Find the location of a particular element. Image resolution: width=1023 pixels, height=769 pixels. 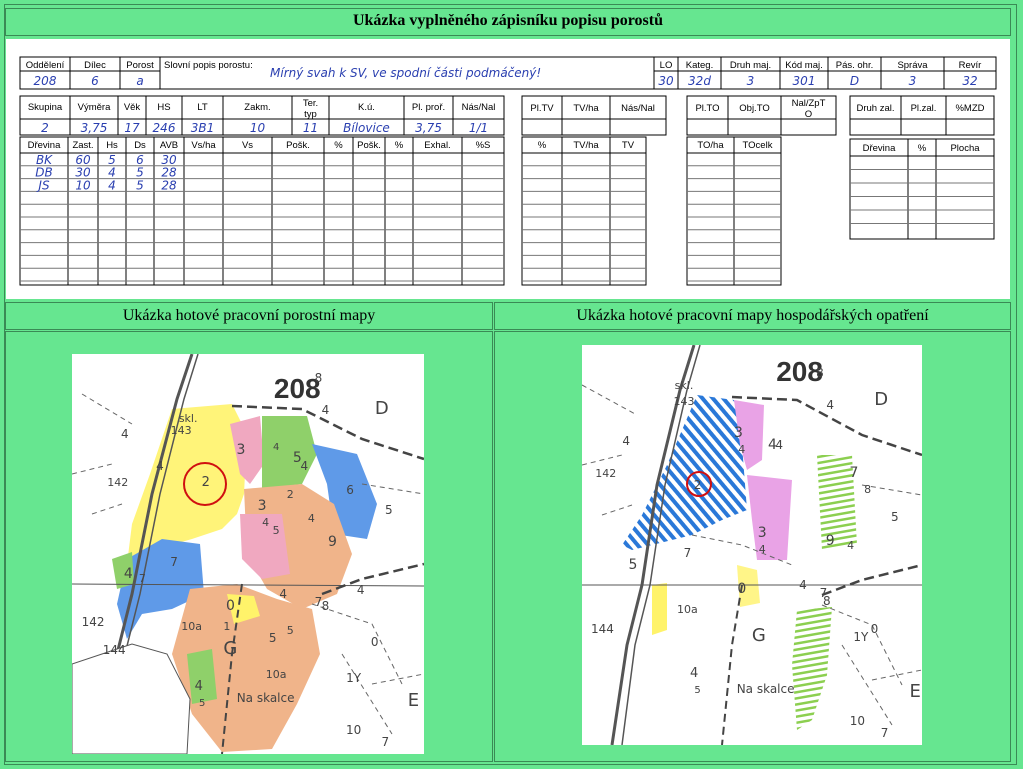

field-value: 10 is located at coordinates (258, 128).